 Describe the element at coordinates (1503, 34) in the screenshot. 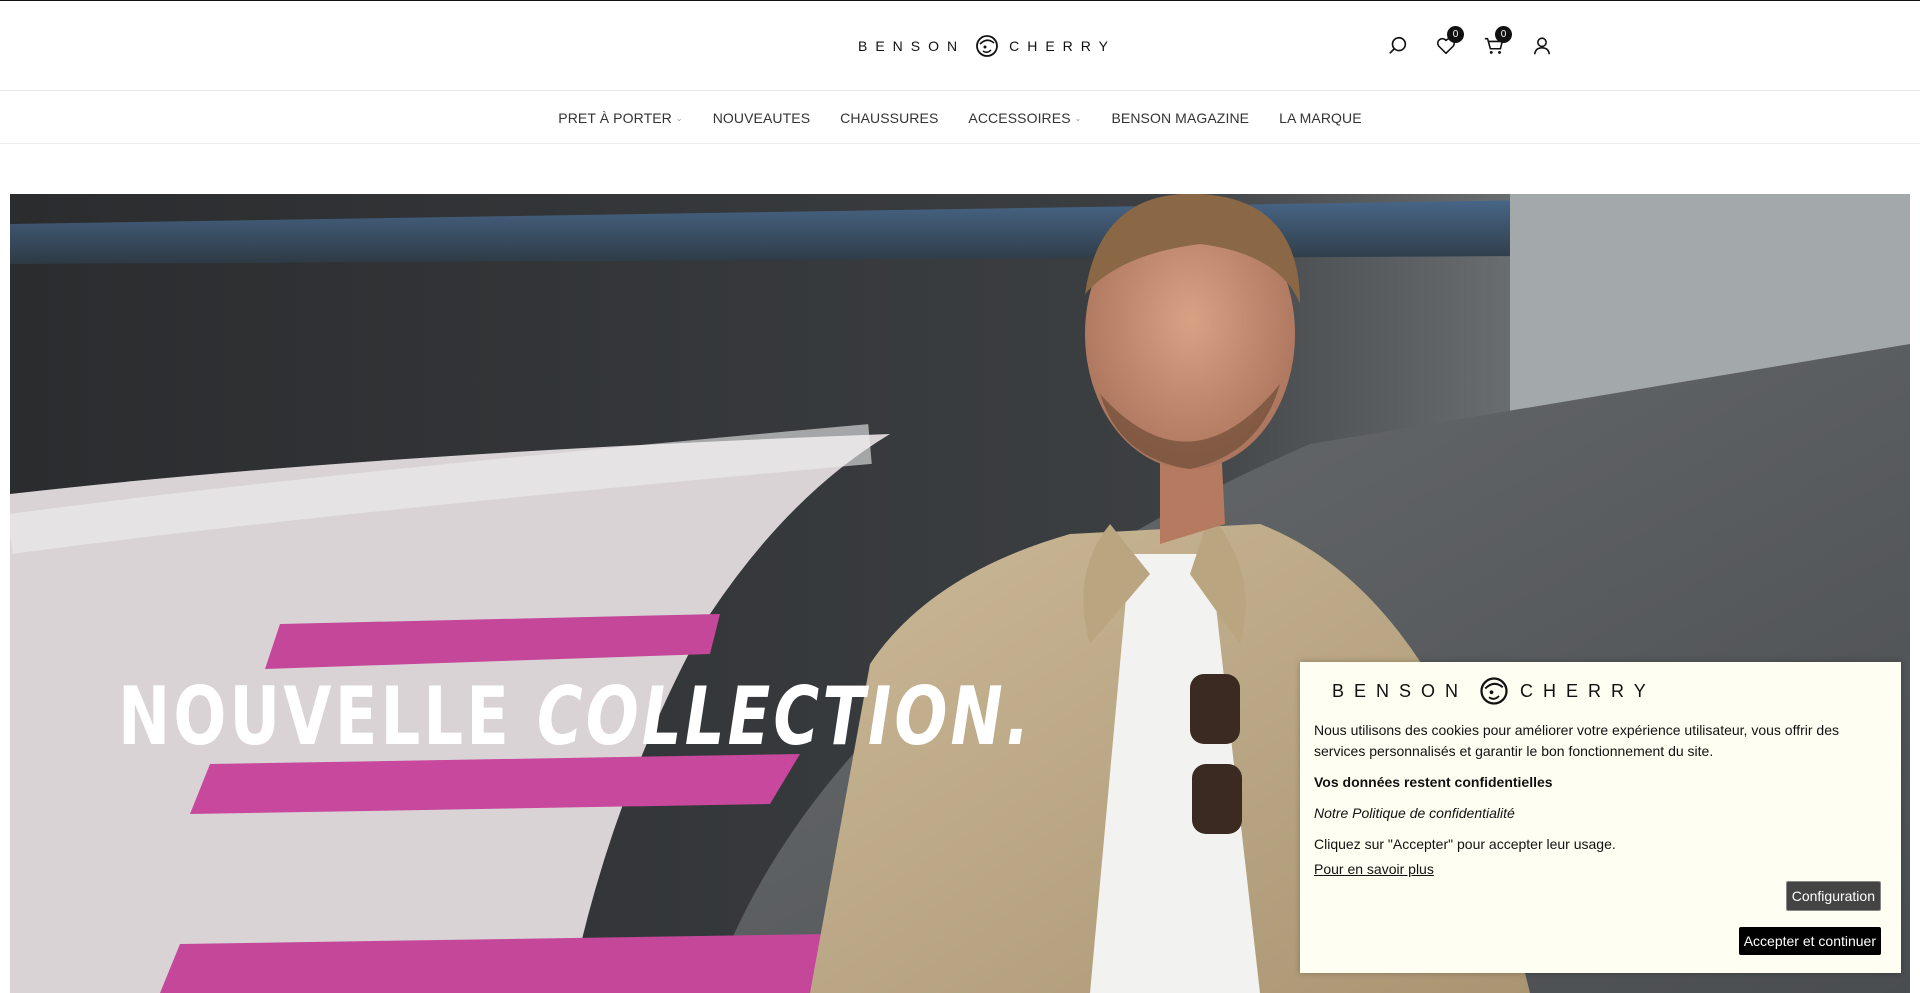

I see `cart-count-badge: 0` at that location.